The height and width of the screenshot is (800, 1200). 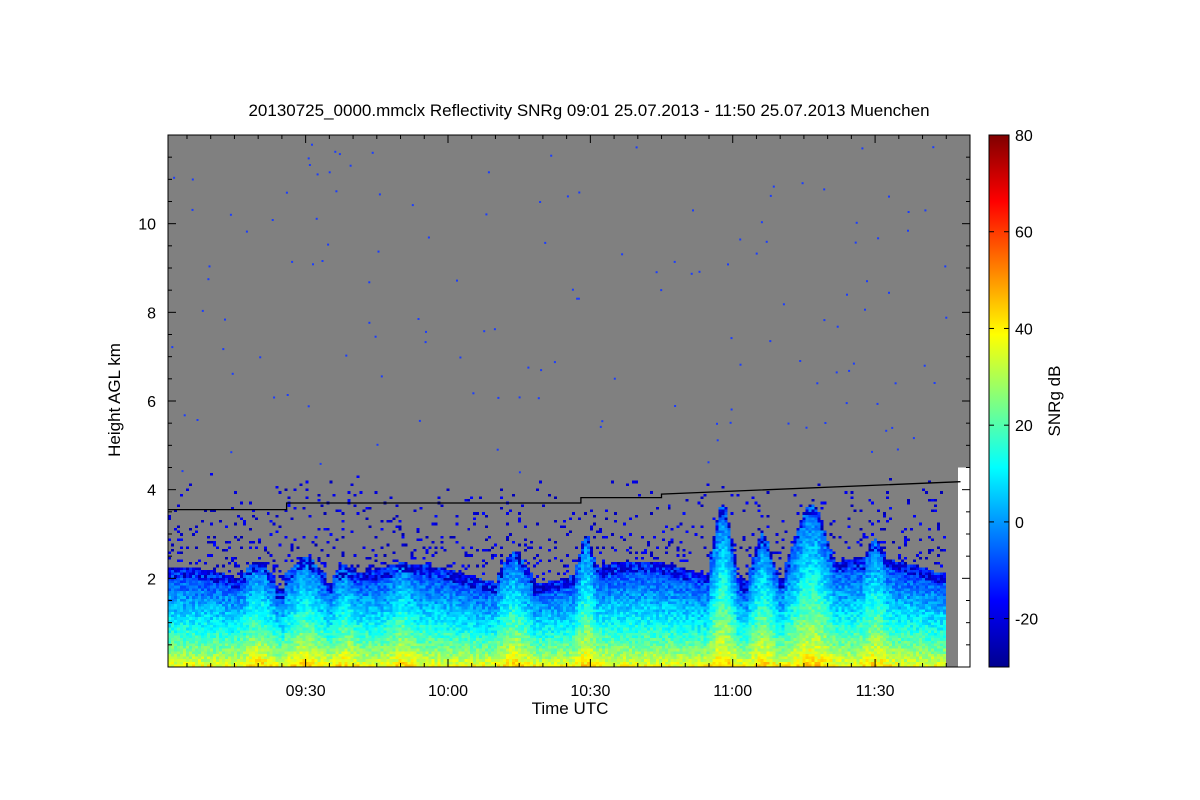 What do you see at coordinates (1054, 401) in the screenshot?
I see `colorbar-label: SNRg dB` at bounding box center [1054, 401].